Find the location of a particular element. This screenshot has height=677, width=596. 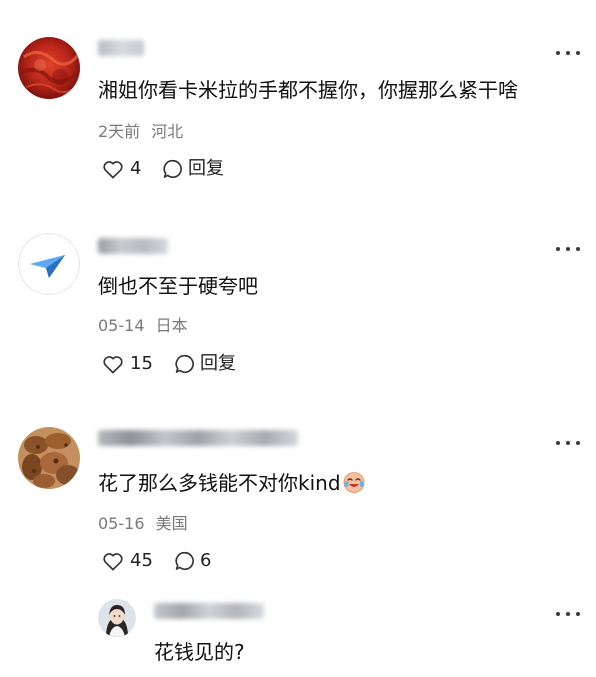

snack-food-avatar-icon is located at coordinates (49, 458).